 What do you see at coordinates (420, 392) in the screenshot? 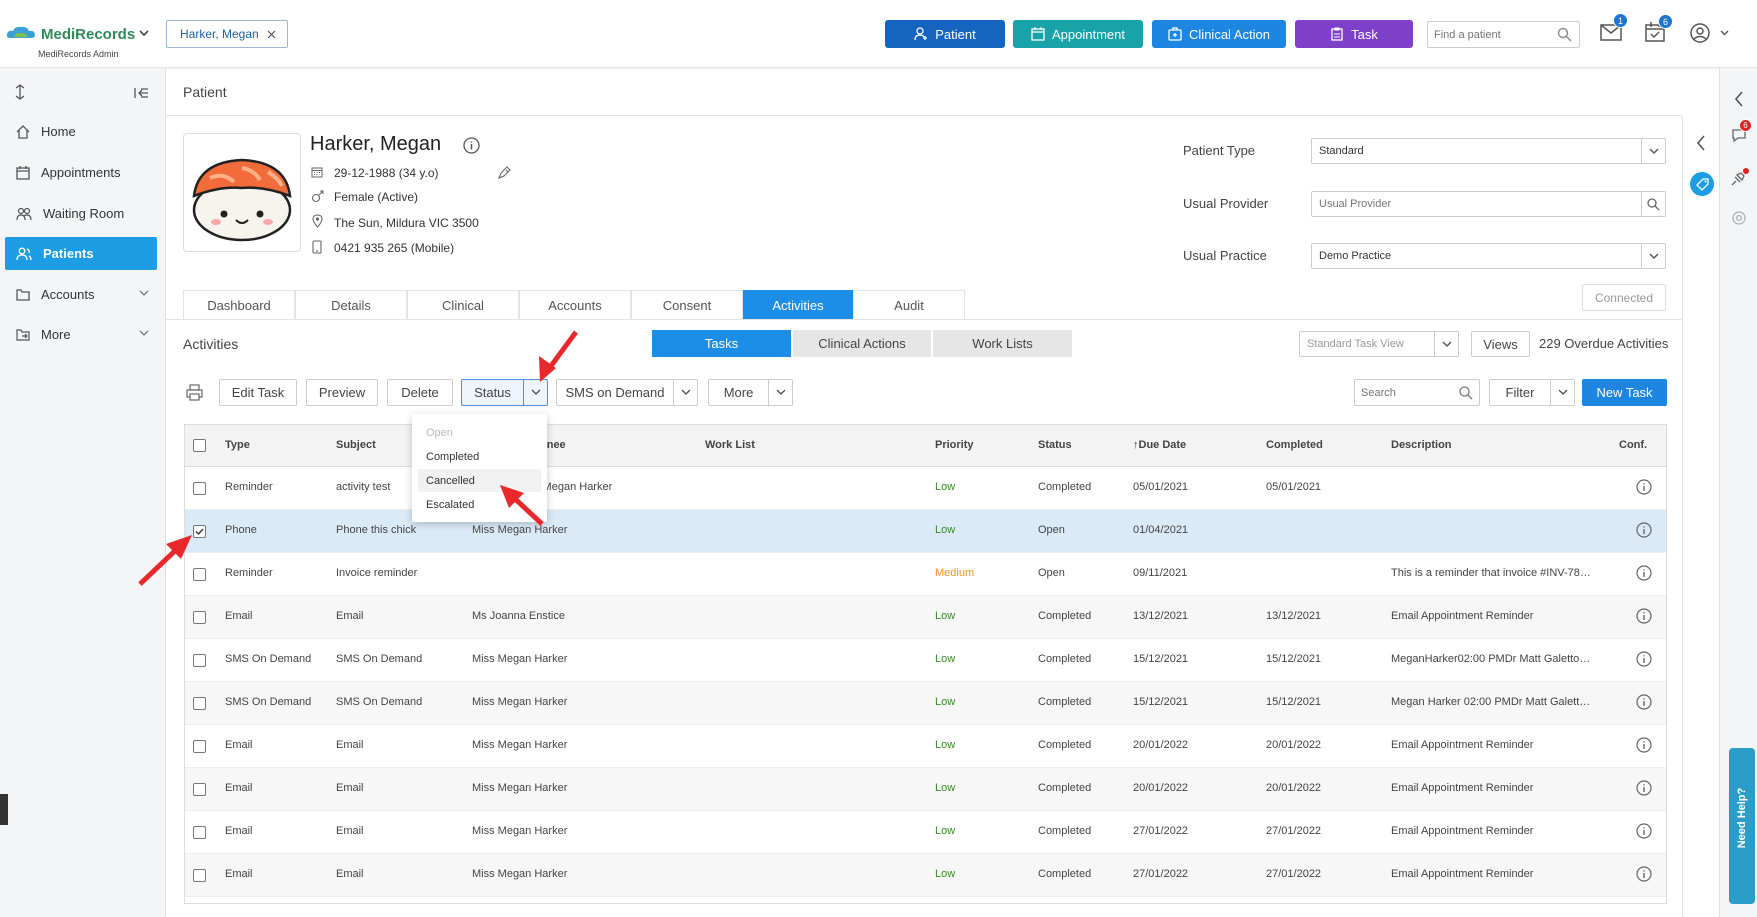
I see `delete-button: Delete` at bounding box center [420, 392].